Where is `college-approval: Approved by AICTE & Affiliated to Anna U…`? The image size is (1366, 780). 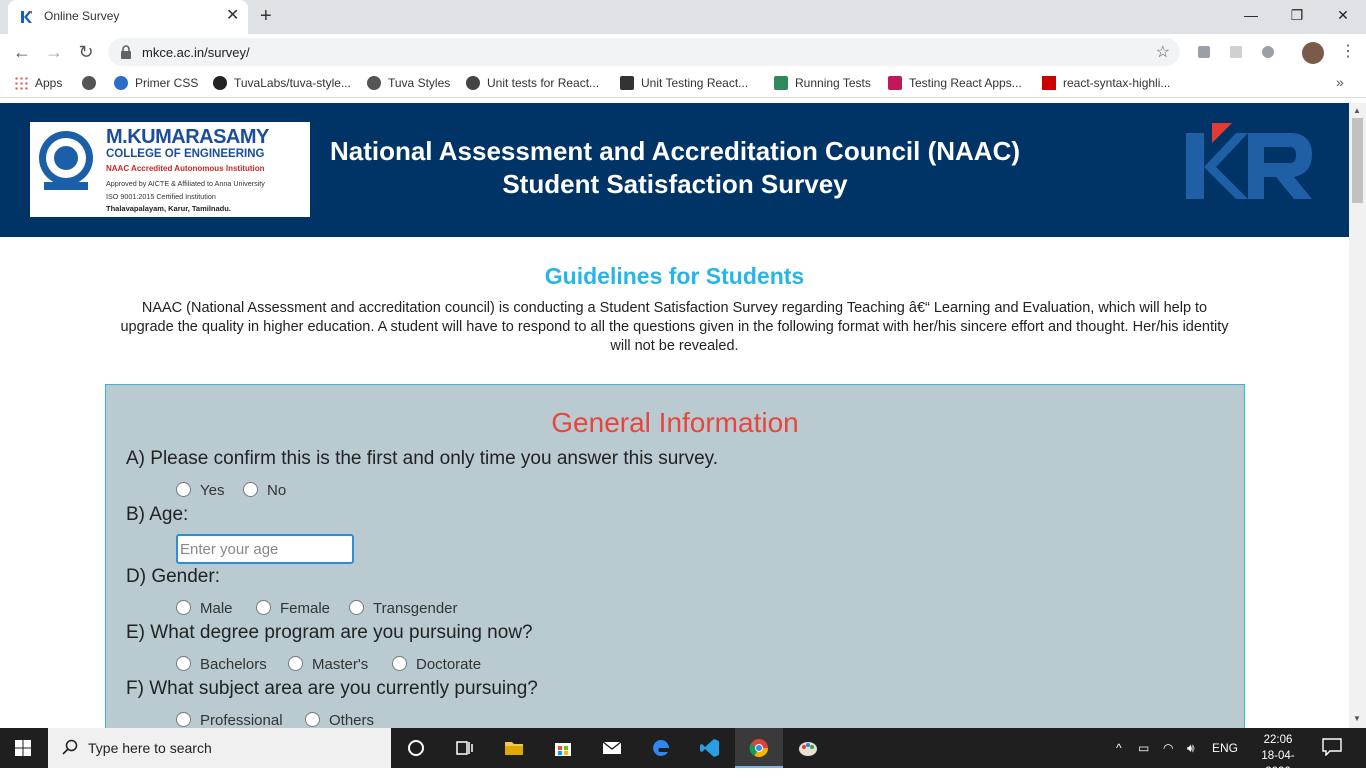 college-approval: Approved by AICTE & Affiliated to Anna U… is located at coordinates (185, 183).